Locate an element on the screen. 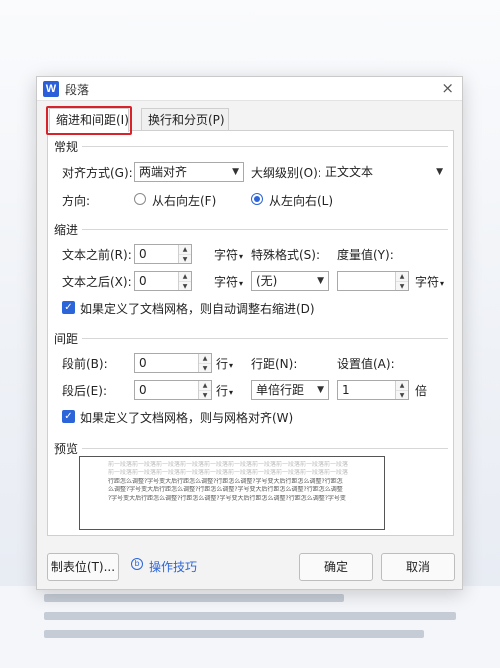  tips-link: b 操作技巧 is located at coordinates (164, 566).